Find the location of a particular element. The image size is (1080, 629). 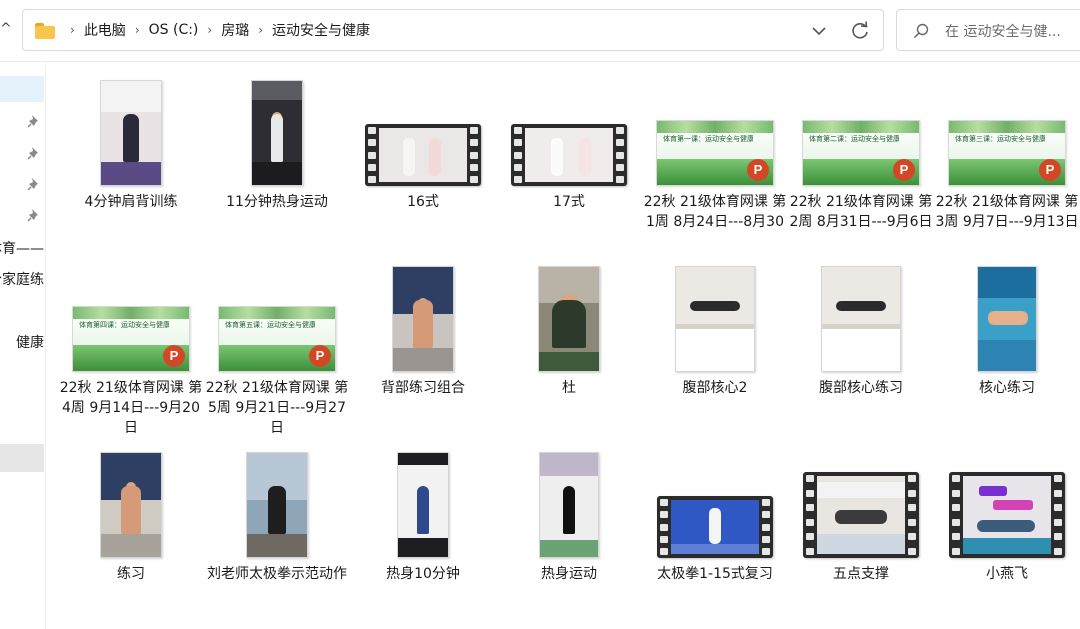

file-item: 17式 is located at coordinates (569, 160).